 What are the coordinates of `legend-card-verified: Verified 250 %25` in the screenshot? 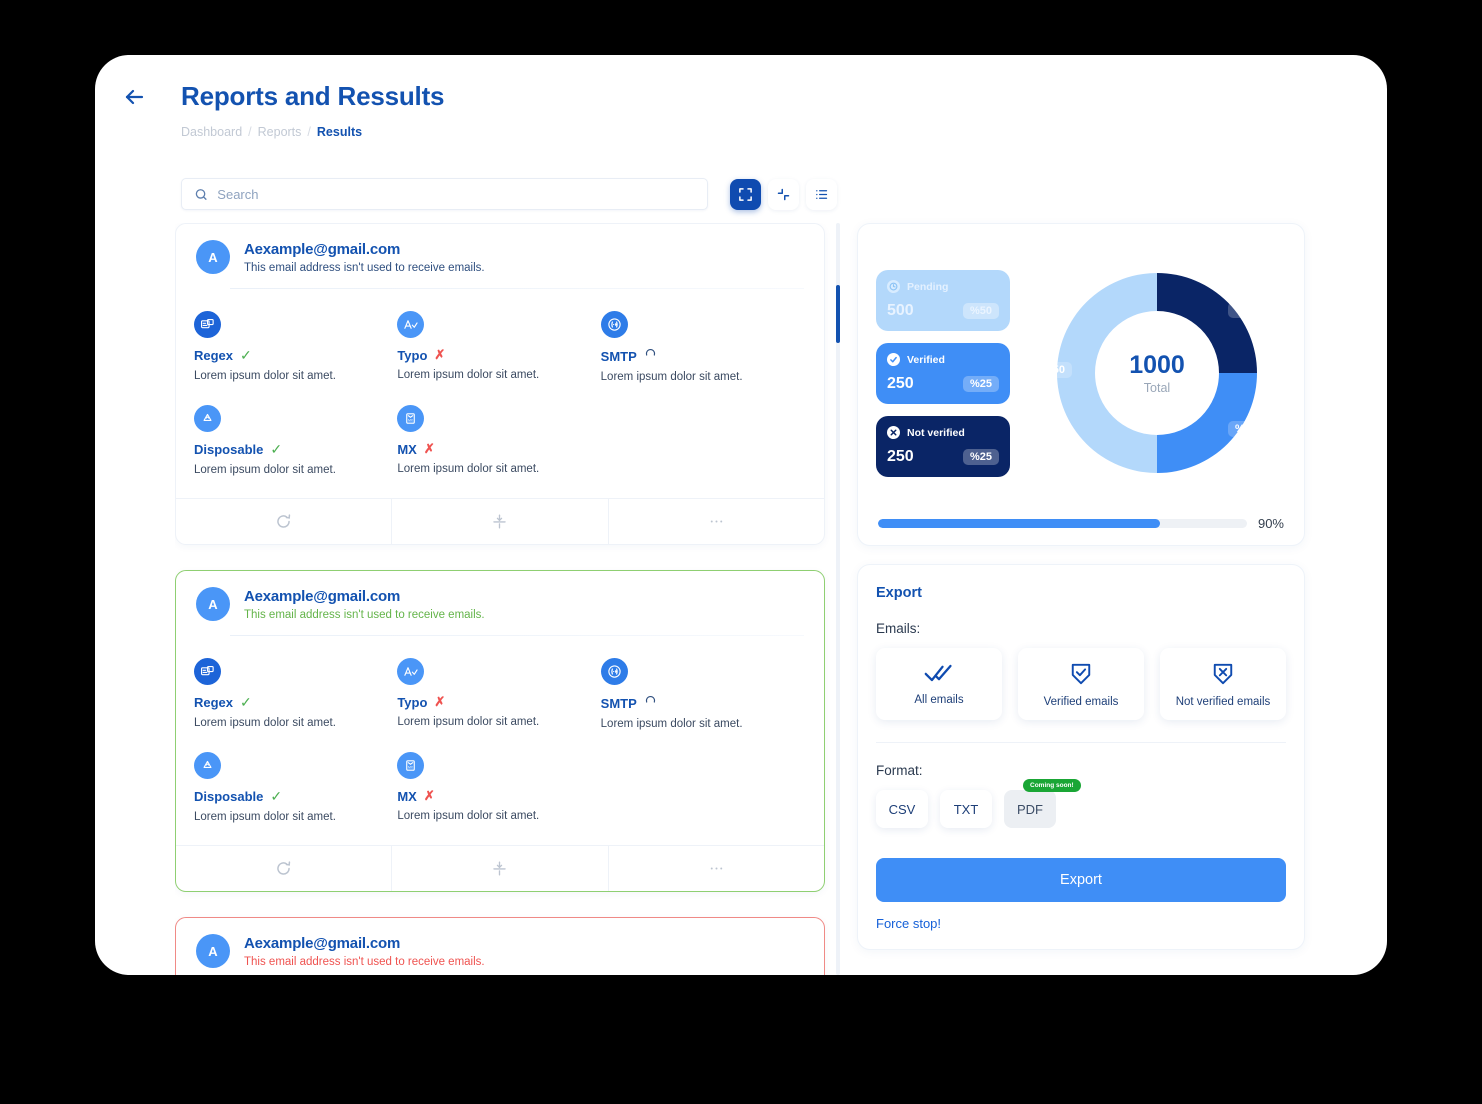 It's located at (943, 373).